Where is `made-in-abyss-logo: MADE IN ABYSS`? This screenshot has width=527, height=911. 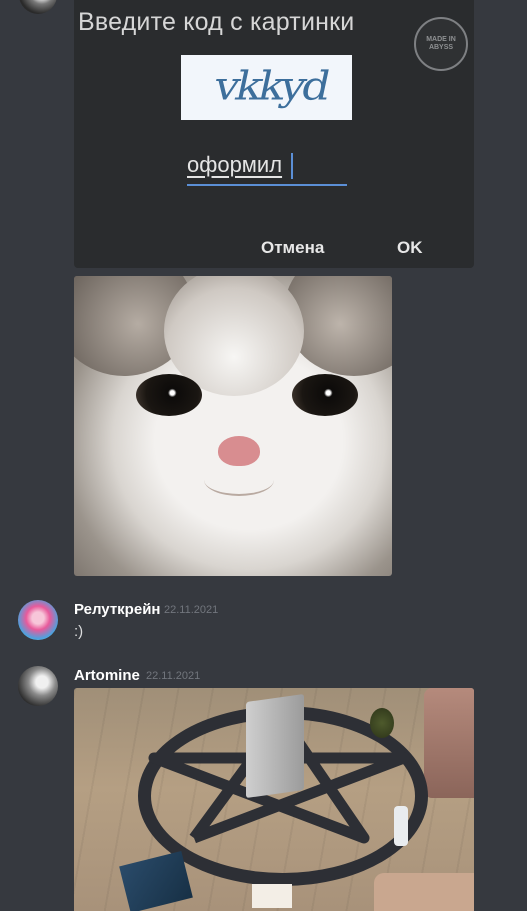
made-in-abyss-logo: MADE IN ABYSS is located at coordinates (441, 44).